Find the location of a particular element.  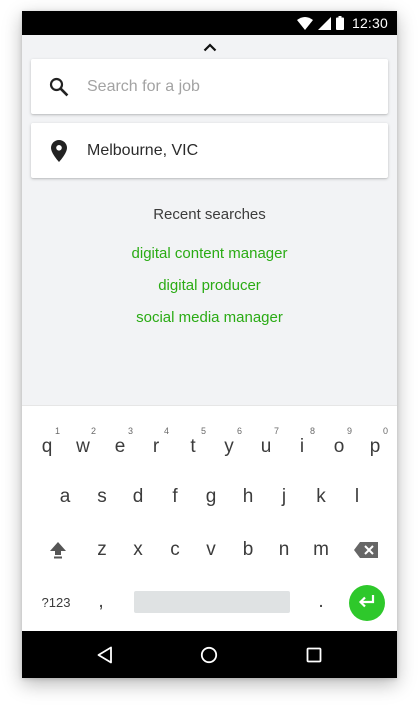

key-i: 8i is located at coordinates (302, 444).